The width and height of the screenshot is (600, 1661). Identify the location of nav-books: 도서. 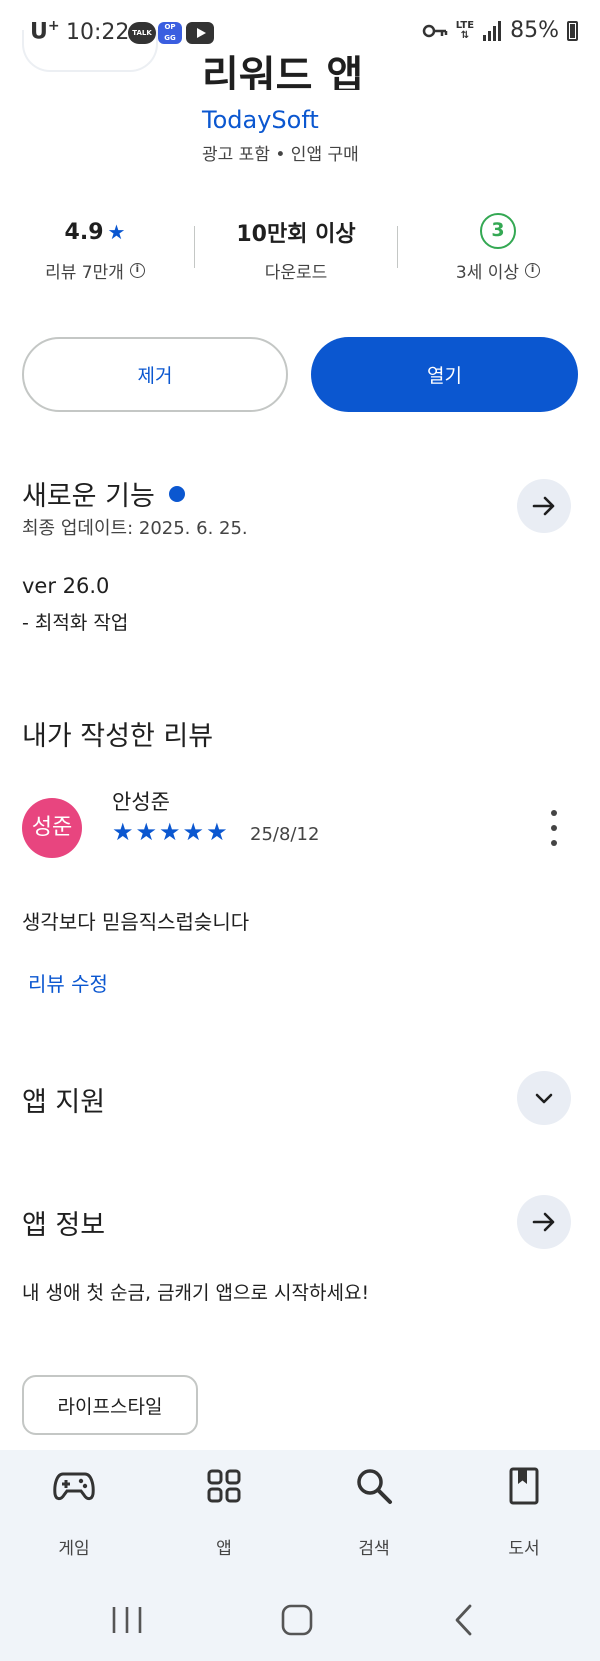
(524, 1512).